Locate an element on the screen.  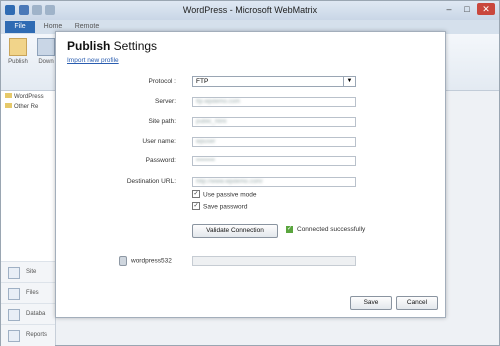
destination-url-input: http://www.wpdemo.com/ is located at coordinates (274, 182).